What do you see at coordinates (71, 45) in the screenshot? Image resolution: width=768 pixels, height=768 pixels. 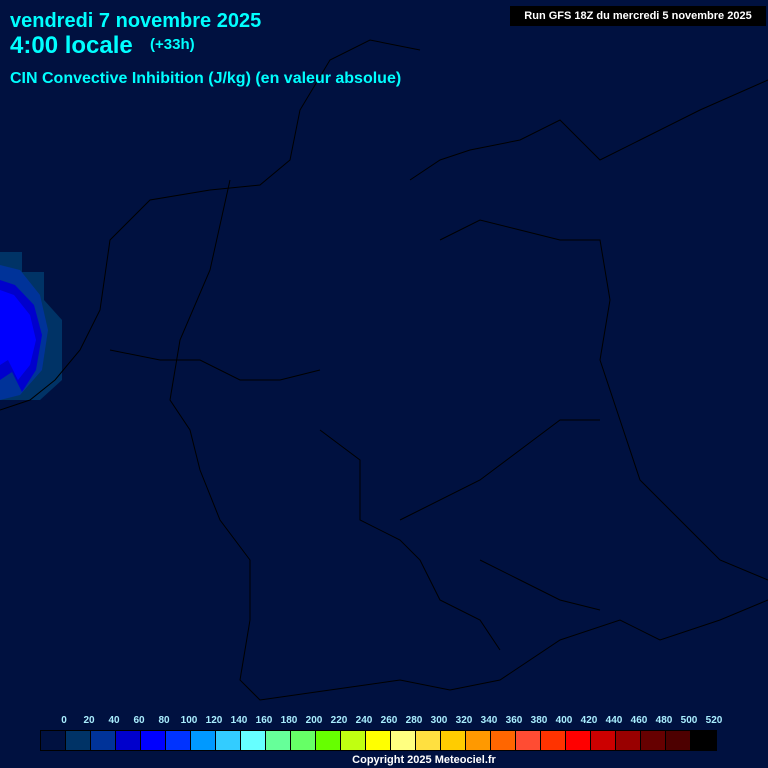 I see `forecast-time: 4:00 locale` at bounding box center [71, 45].